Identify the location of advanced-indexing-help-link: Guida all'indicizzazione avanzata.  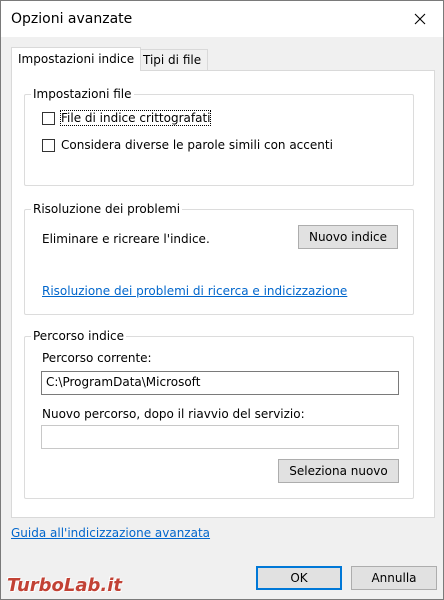
(110, 533).